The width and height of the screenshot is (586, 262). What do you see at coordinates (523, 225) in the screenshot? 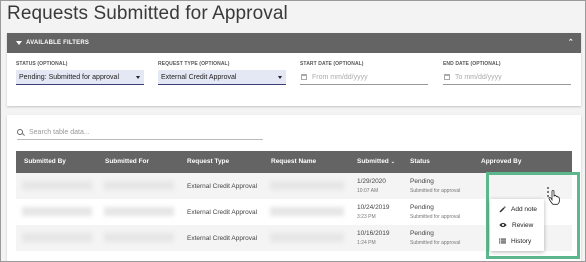
I see `menu-item-label: Review` at bounding box center [523, 225].